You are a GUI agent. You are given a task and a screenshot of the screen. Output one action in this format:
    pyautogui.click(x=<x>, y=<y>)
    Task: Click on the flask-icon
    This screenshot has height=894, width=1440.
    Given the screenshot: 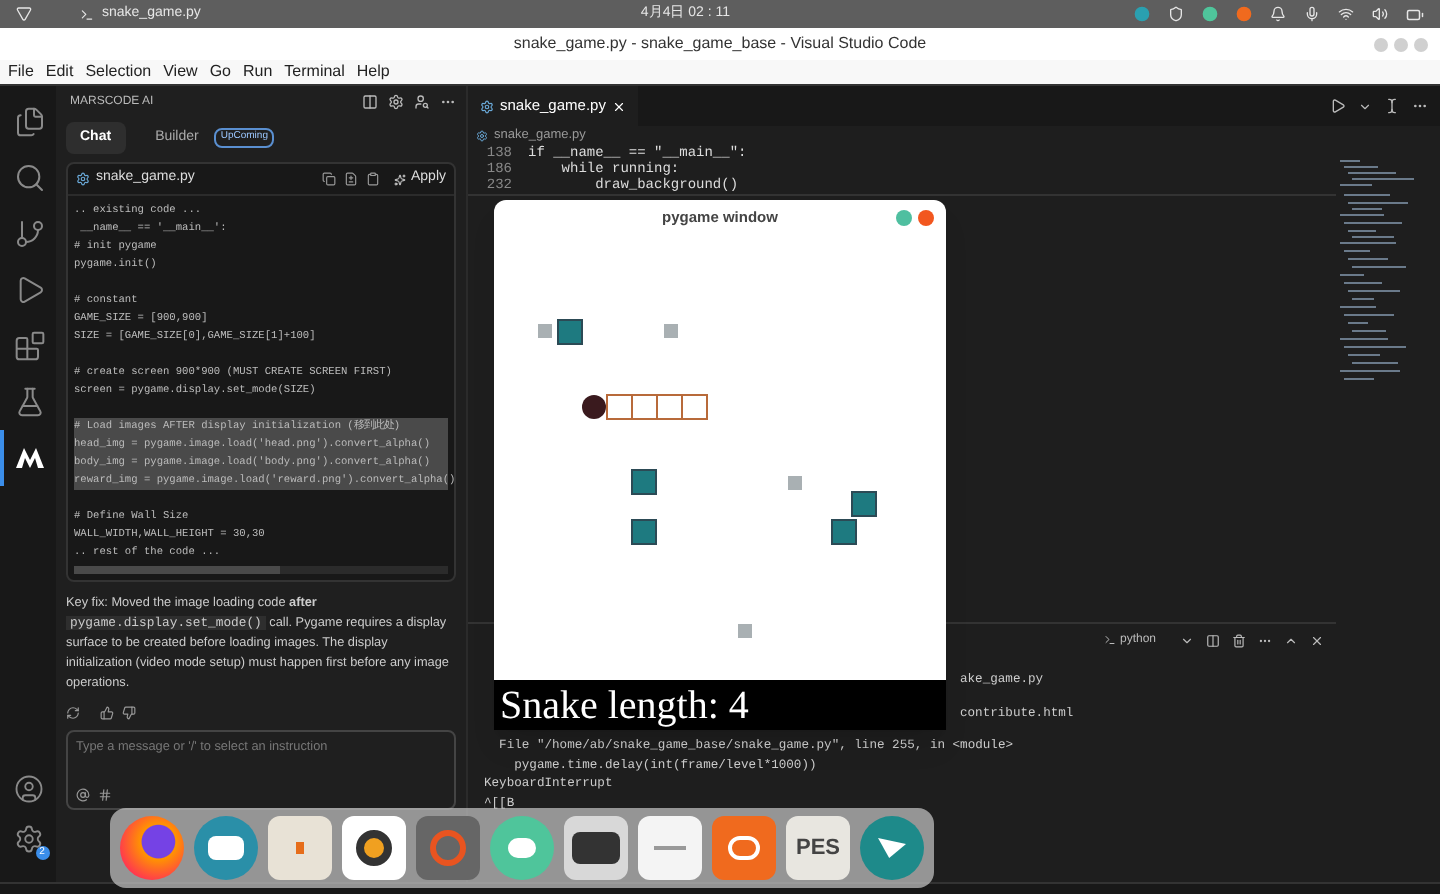 What is the action you would take?
    pyautogui.click(x=30, y=402)
    